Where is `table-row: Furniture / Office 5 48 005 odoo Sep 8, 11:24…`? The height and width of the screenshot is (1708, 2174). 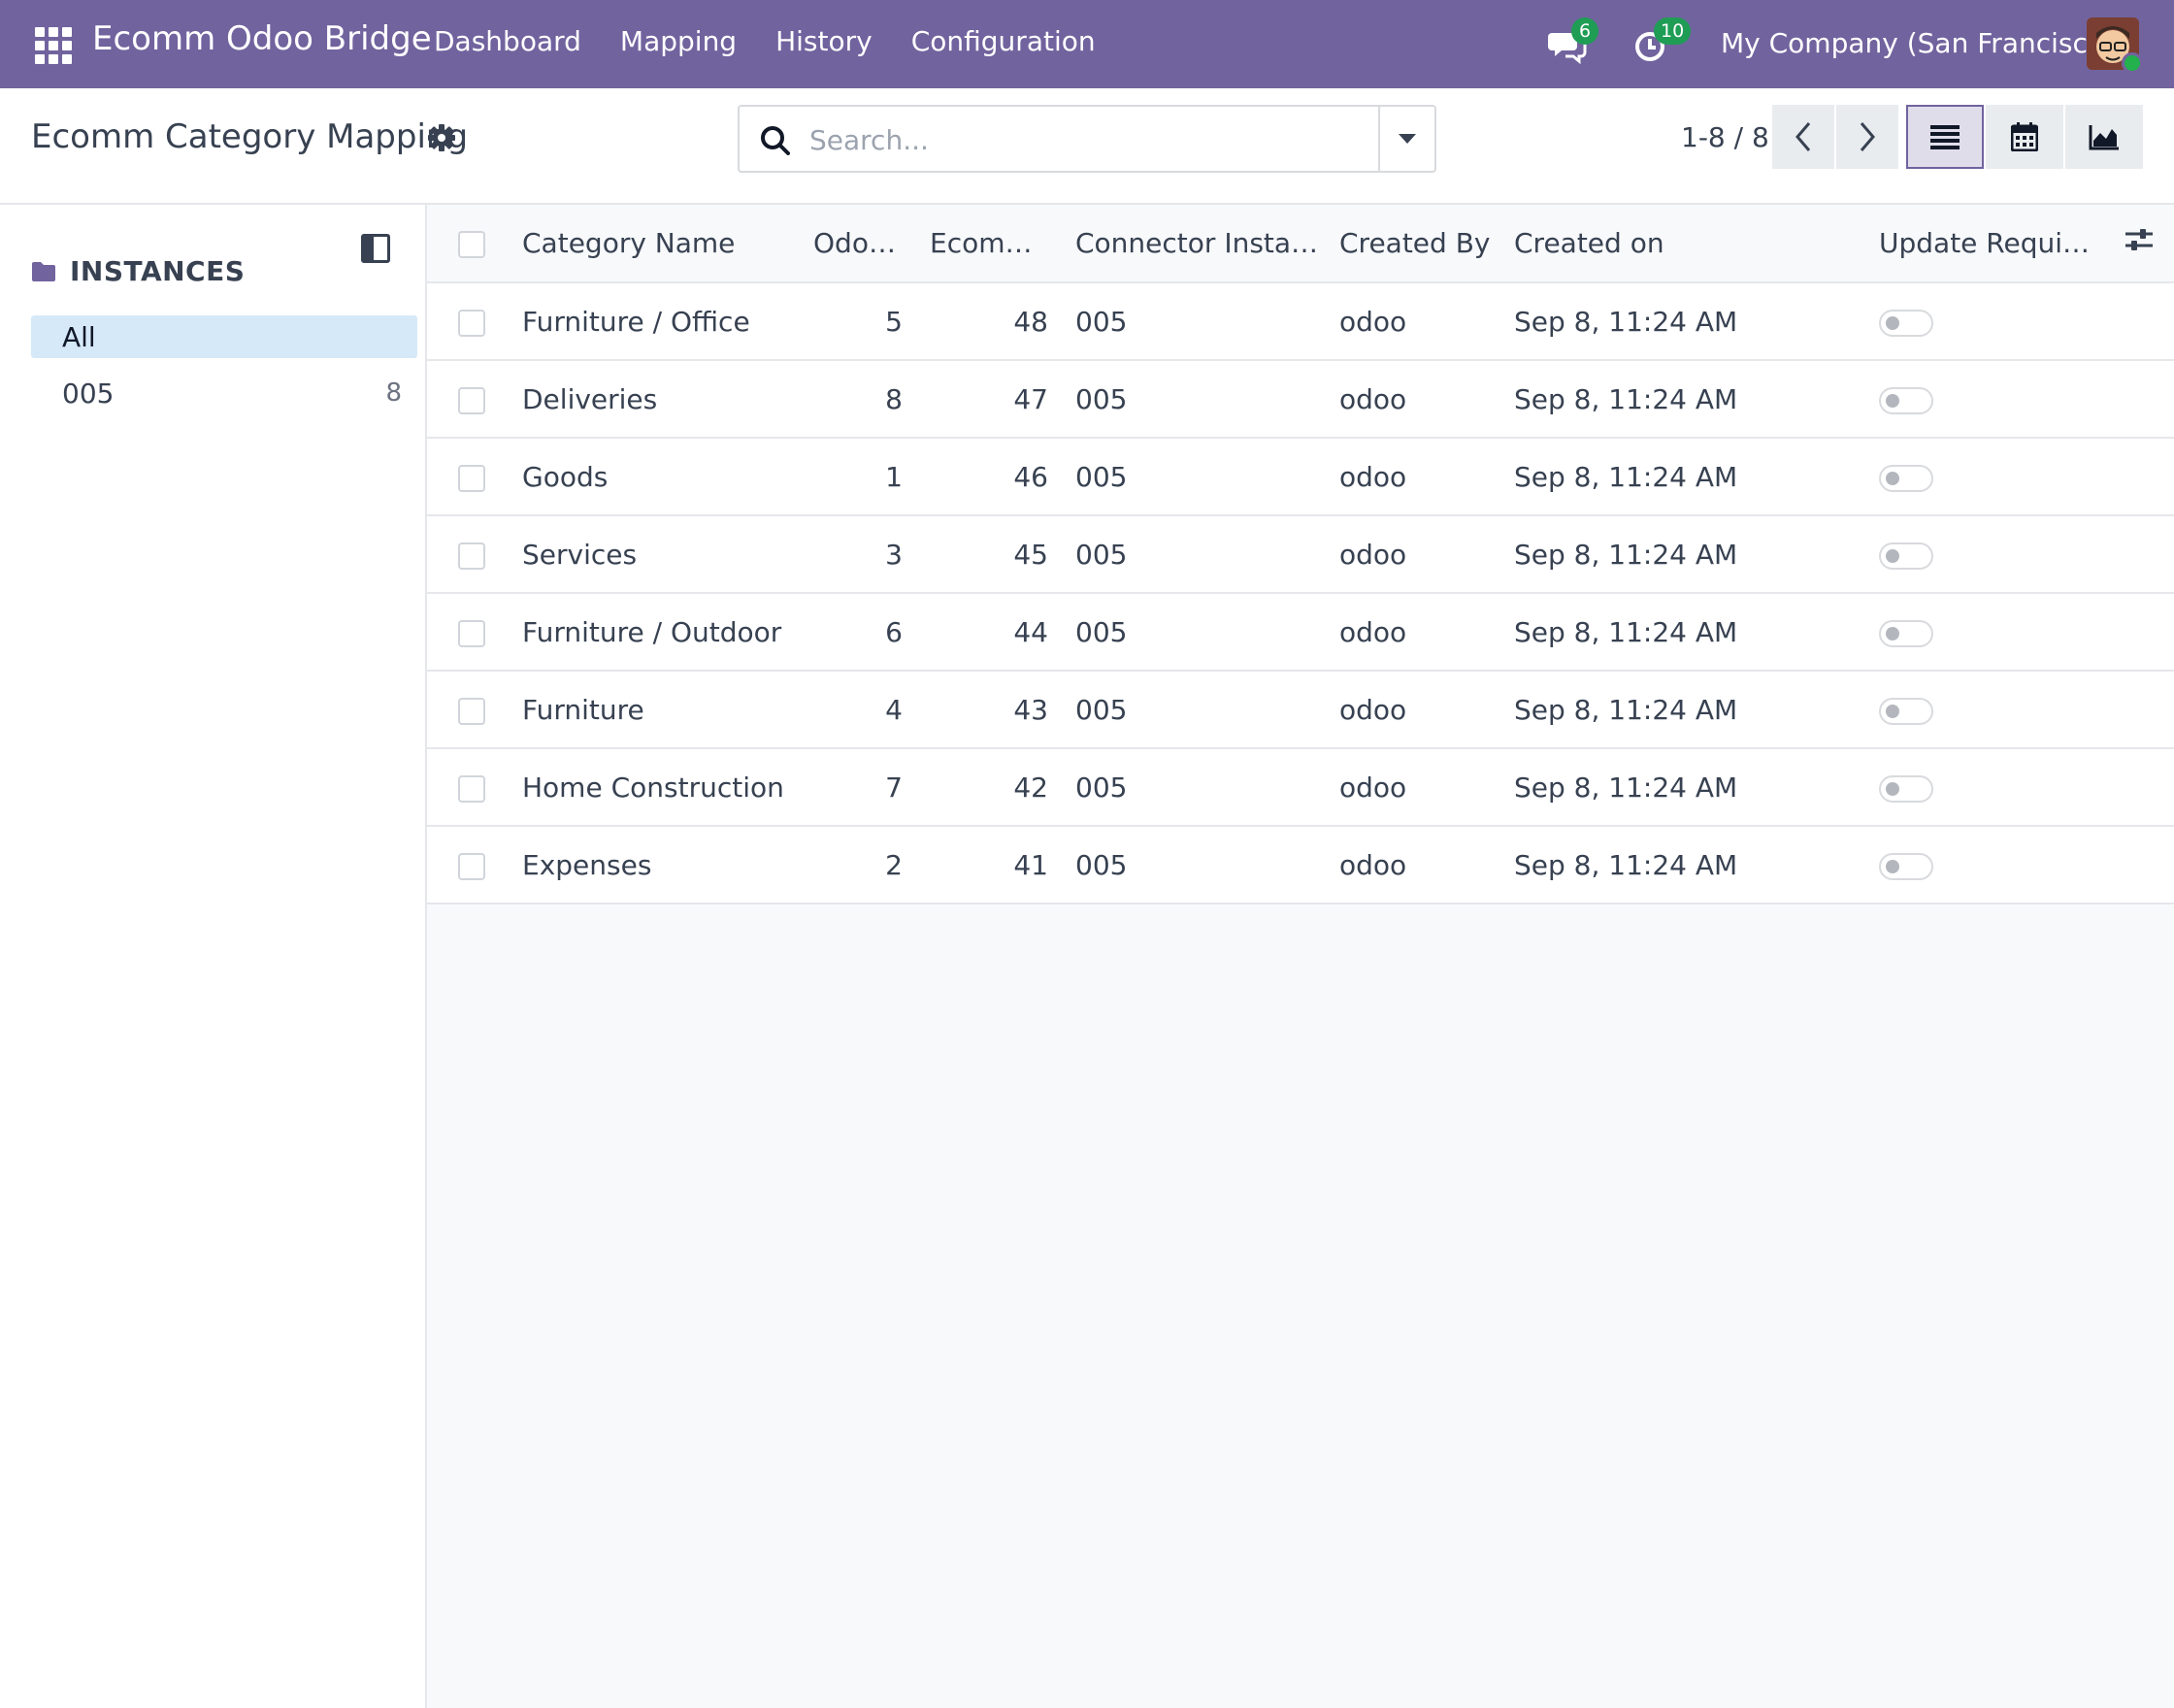
table-row: Furniture / Office 5 48 005 odoo Sep 8, 11:24… is located at coordinates (1301, 321).